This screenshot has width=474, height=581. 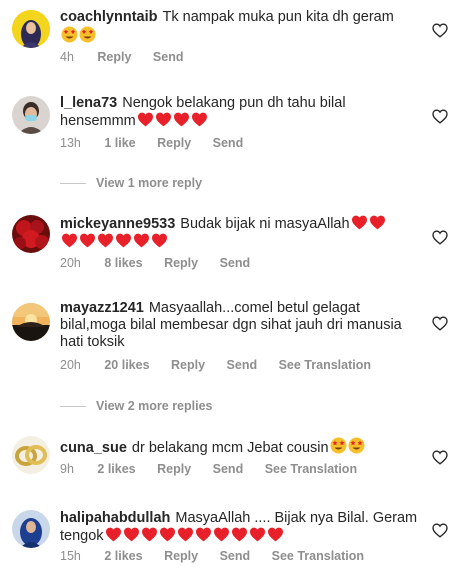 What do you see at coordinates (88, 103) in the screenshot?
I see `comment-username: l_lena73` at bounding box center [88, 103].